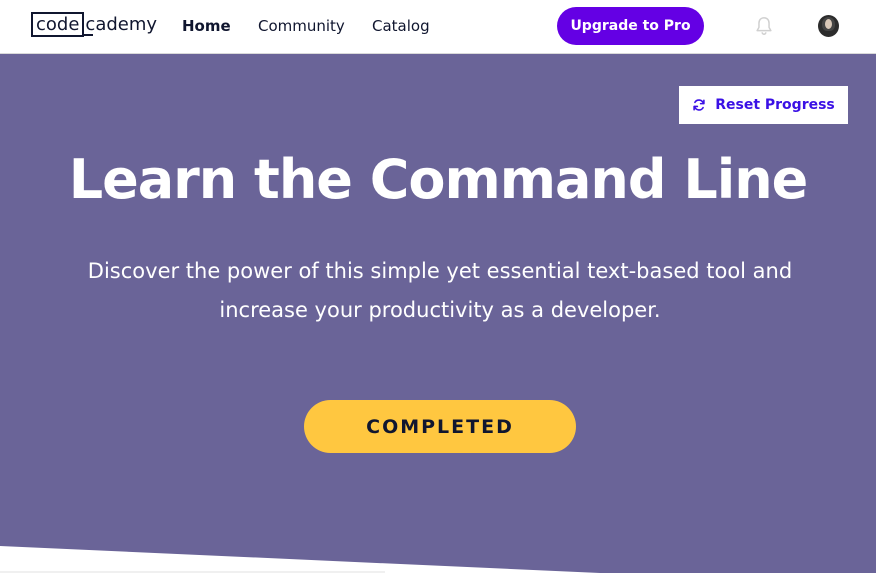  What do you see at coordinates (58, 24) in the screenshot?
I see `logo-boxed-text: code` at bounding box center [58, 24].